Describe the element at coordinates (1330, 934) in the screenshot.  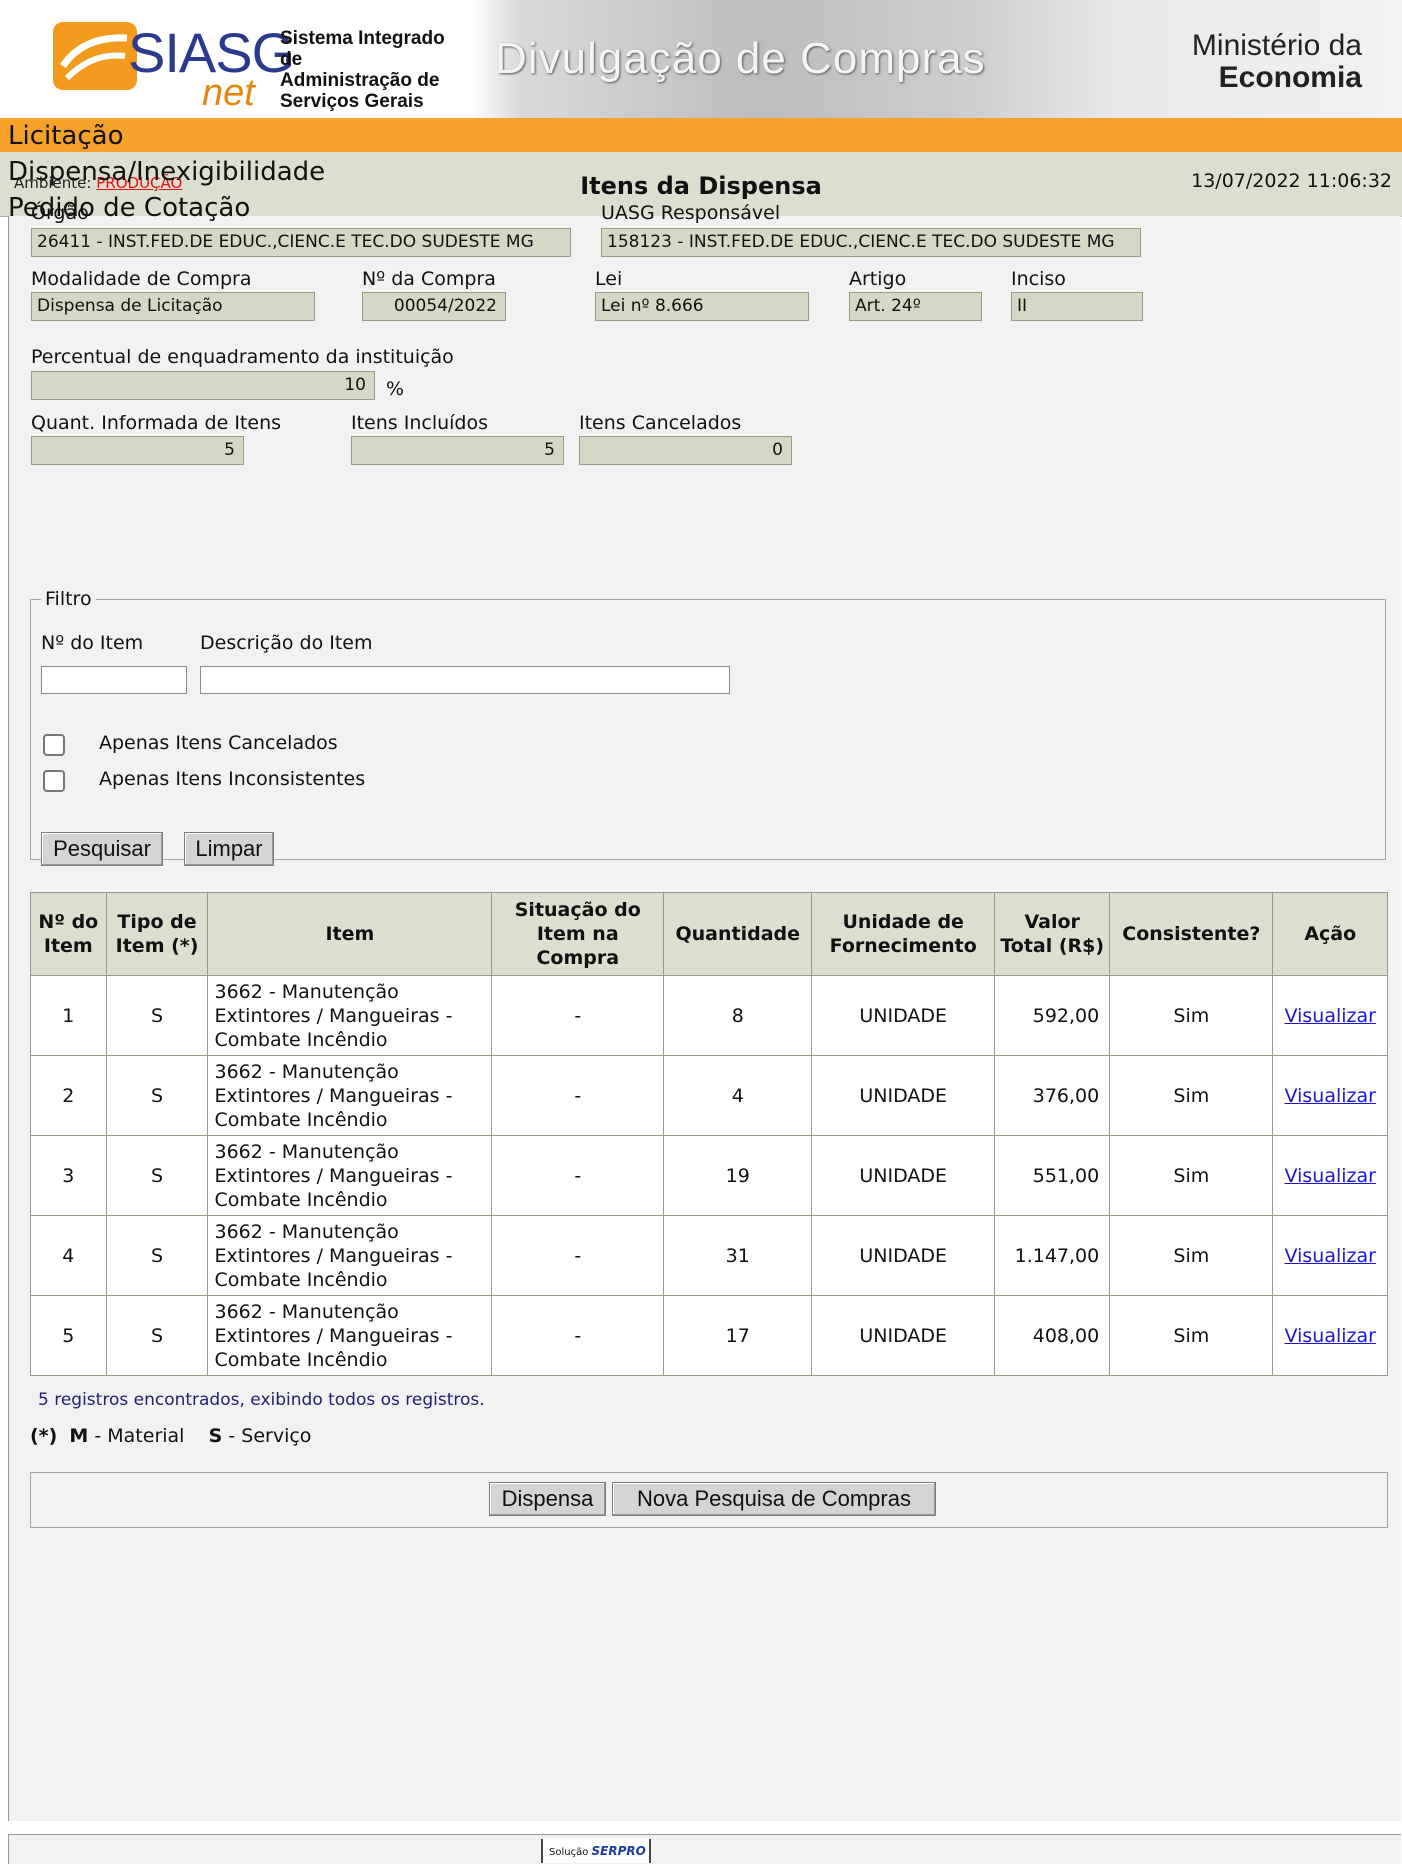
I see `col-header-acao: Ação` at that location.